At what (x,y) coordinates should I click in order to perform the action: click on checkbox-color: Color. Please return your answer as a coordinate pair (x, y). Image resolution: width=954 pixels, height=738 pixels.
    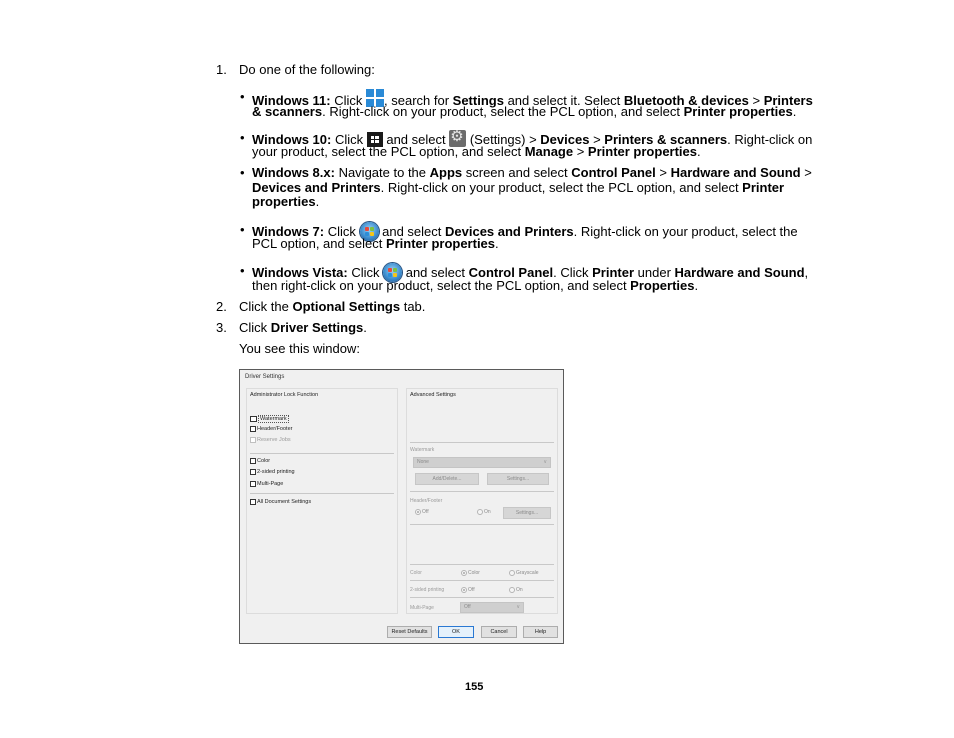
    Looking at the image, I should click on (260, 461).